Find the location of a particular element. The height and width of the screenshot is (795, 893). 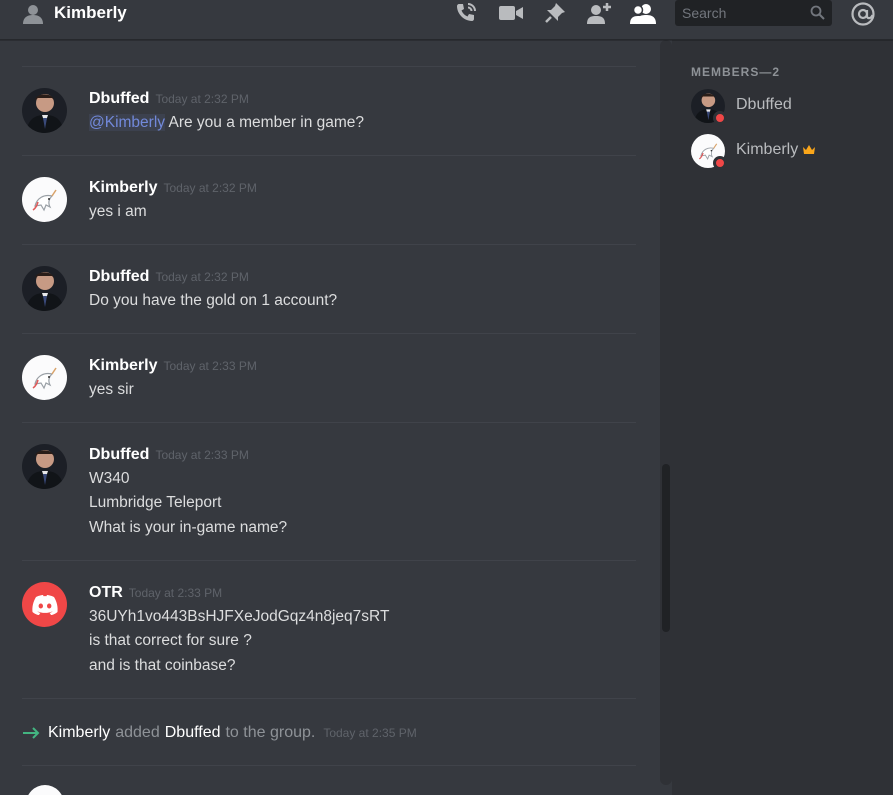

add-friend-icon is located at coordinates (600, 13).